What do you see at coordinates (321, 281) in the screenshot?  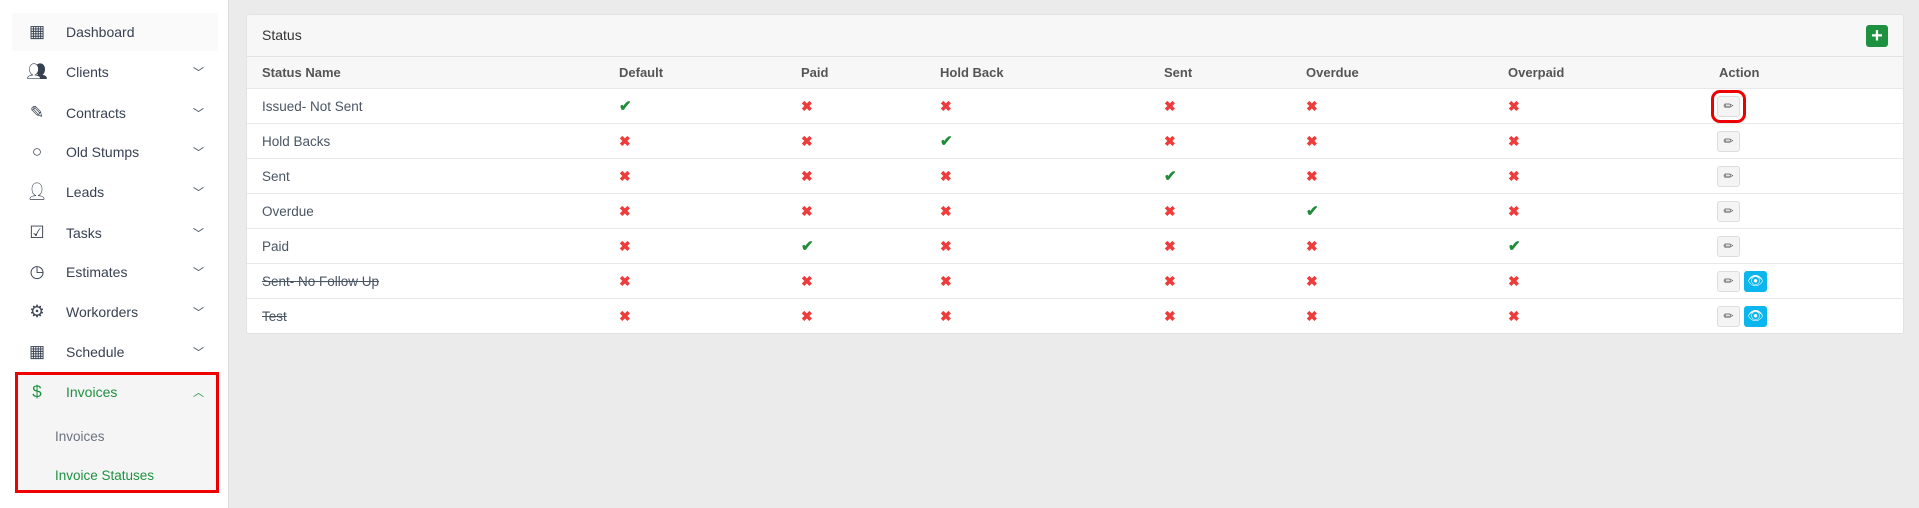 I see `status-name: Sent- No Follow Up` at bounding box center [321, 281].